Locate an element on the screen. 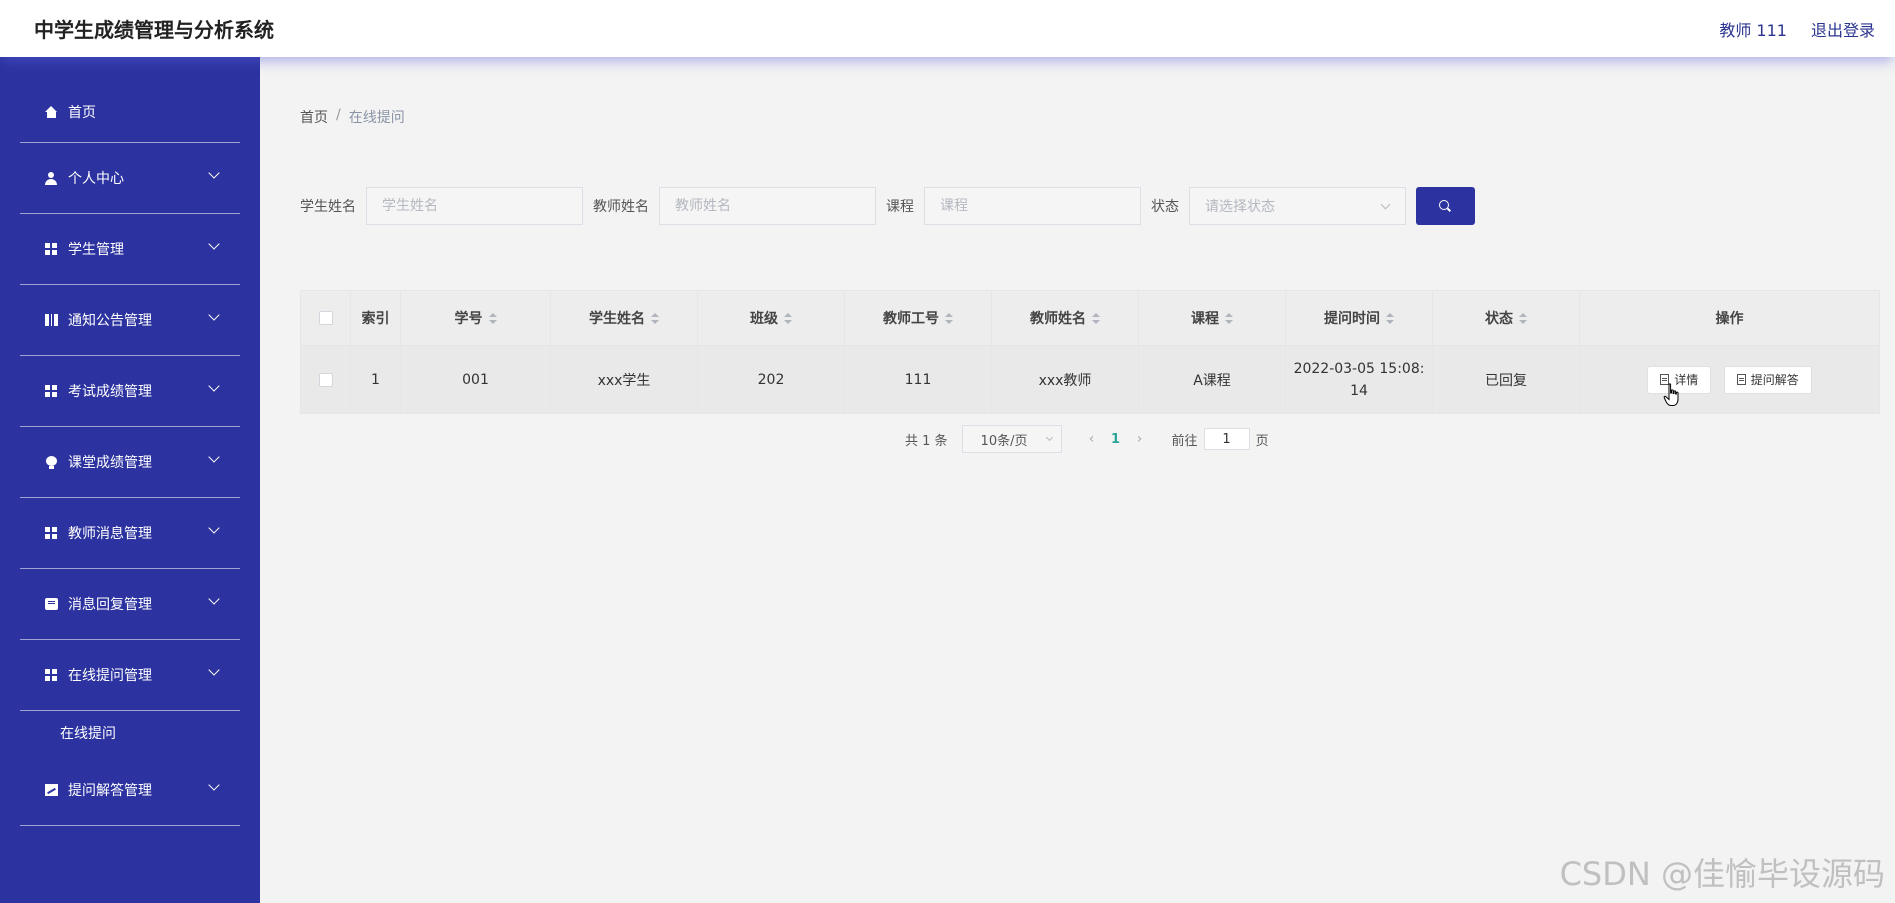  breadcrumb: 首页 / 在线提问 is located at coordinates (352, 117).